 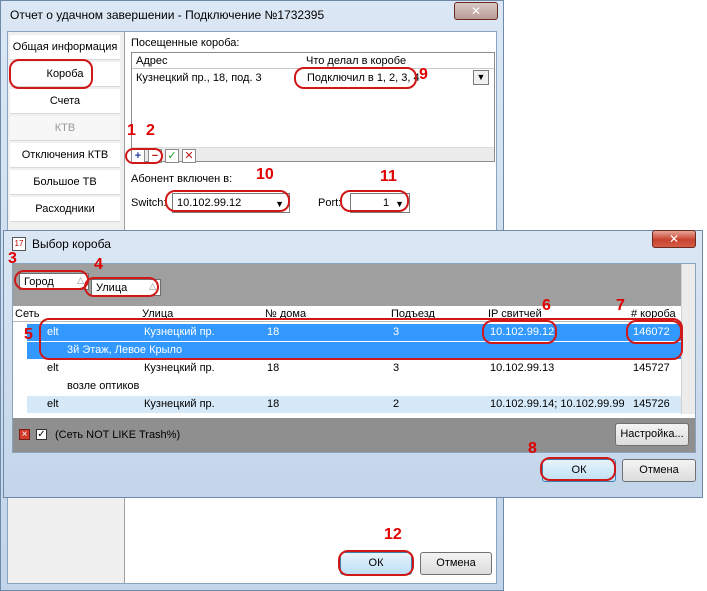 I want to click on highlight-main-ok, so click(x=376, y=563).